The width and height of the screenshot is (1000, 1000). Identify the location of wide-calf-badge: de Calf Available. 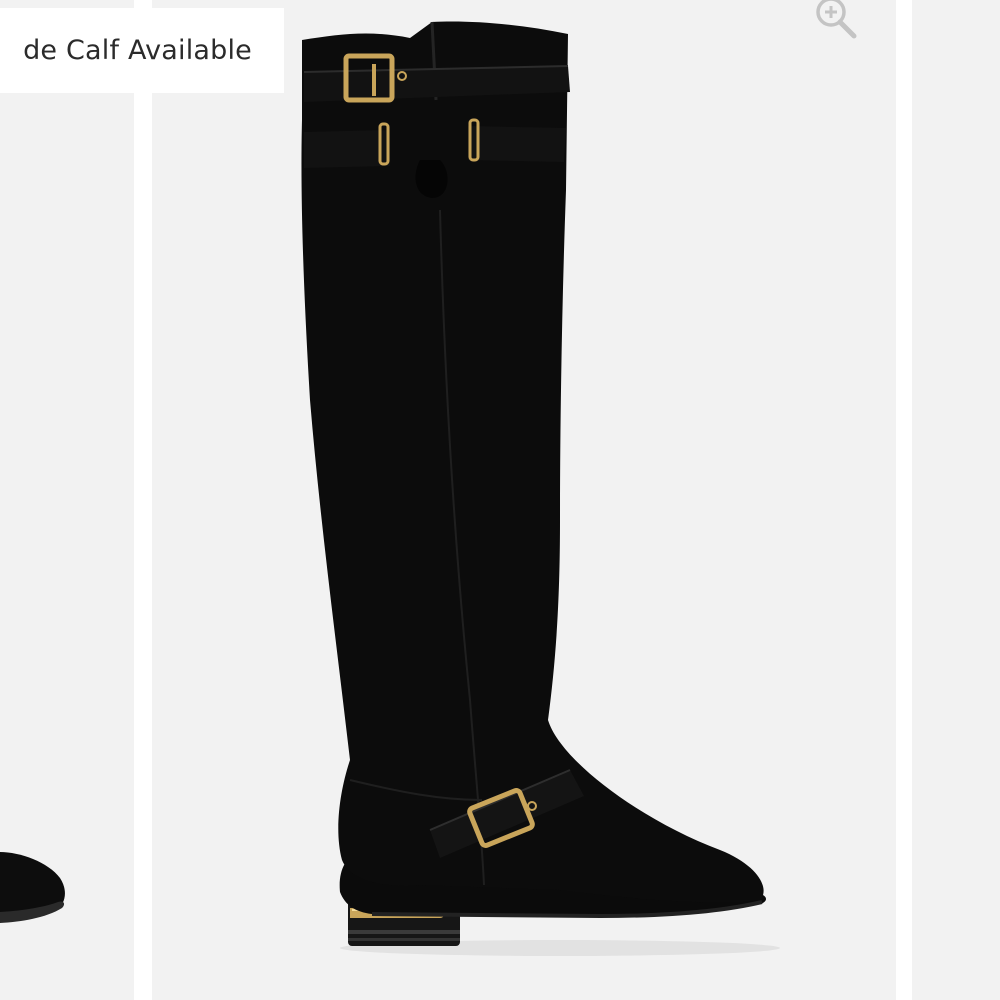
(142, 50).